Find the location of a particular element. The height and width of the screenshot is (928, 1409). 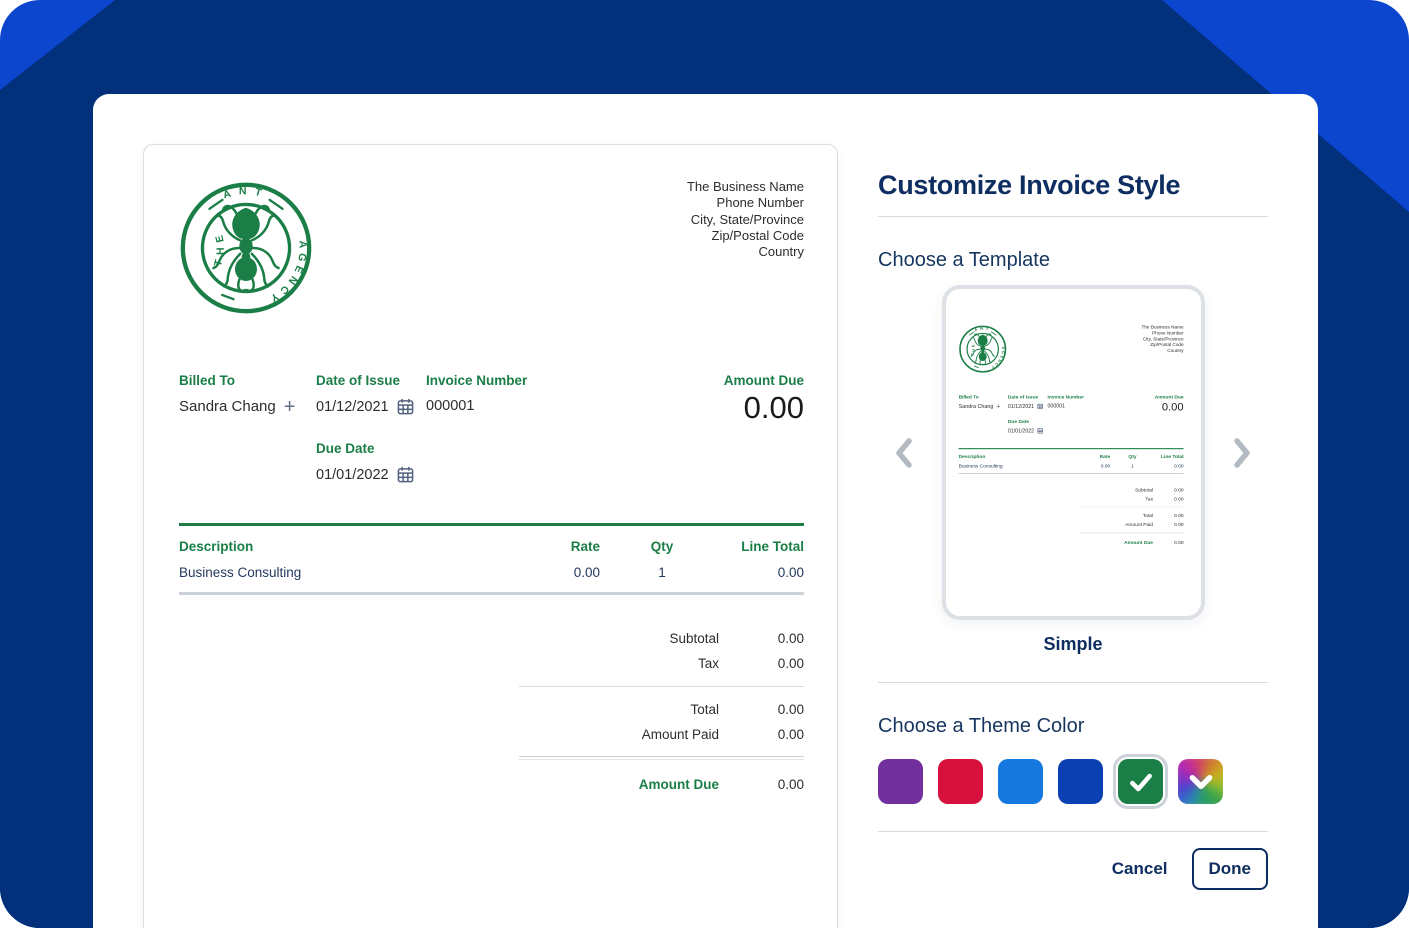

color-swatch-green-selected is located at coordinates (1140, 781).